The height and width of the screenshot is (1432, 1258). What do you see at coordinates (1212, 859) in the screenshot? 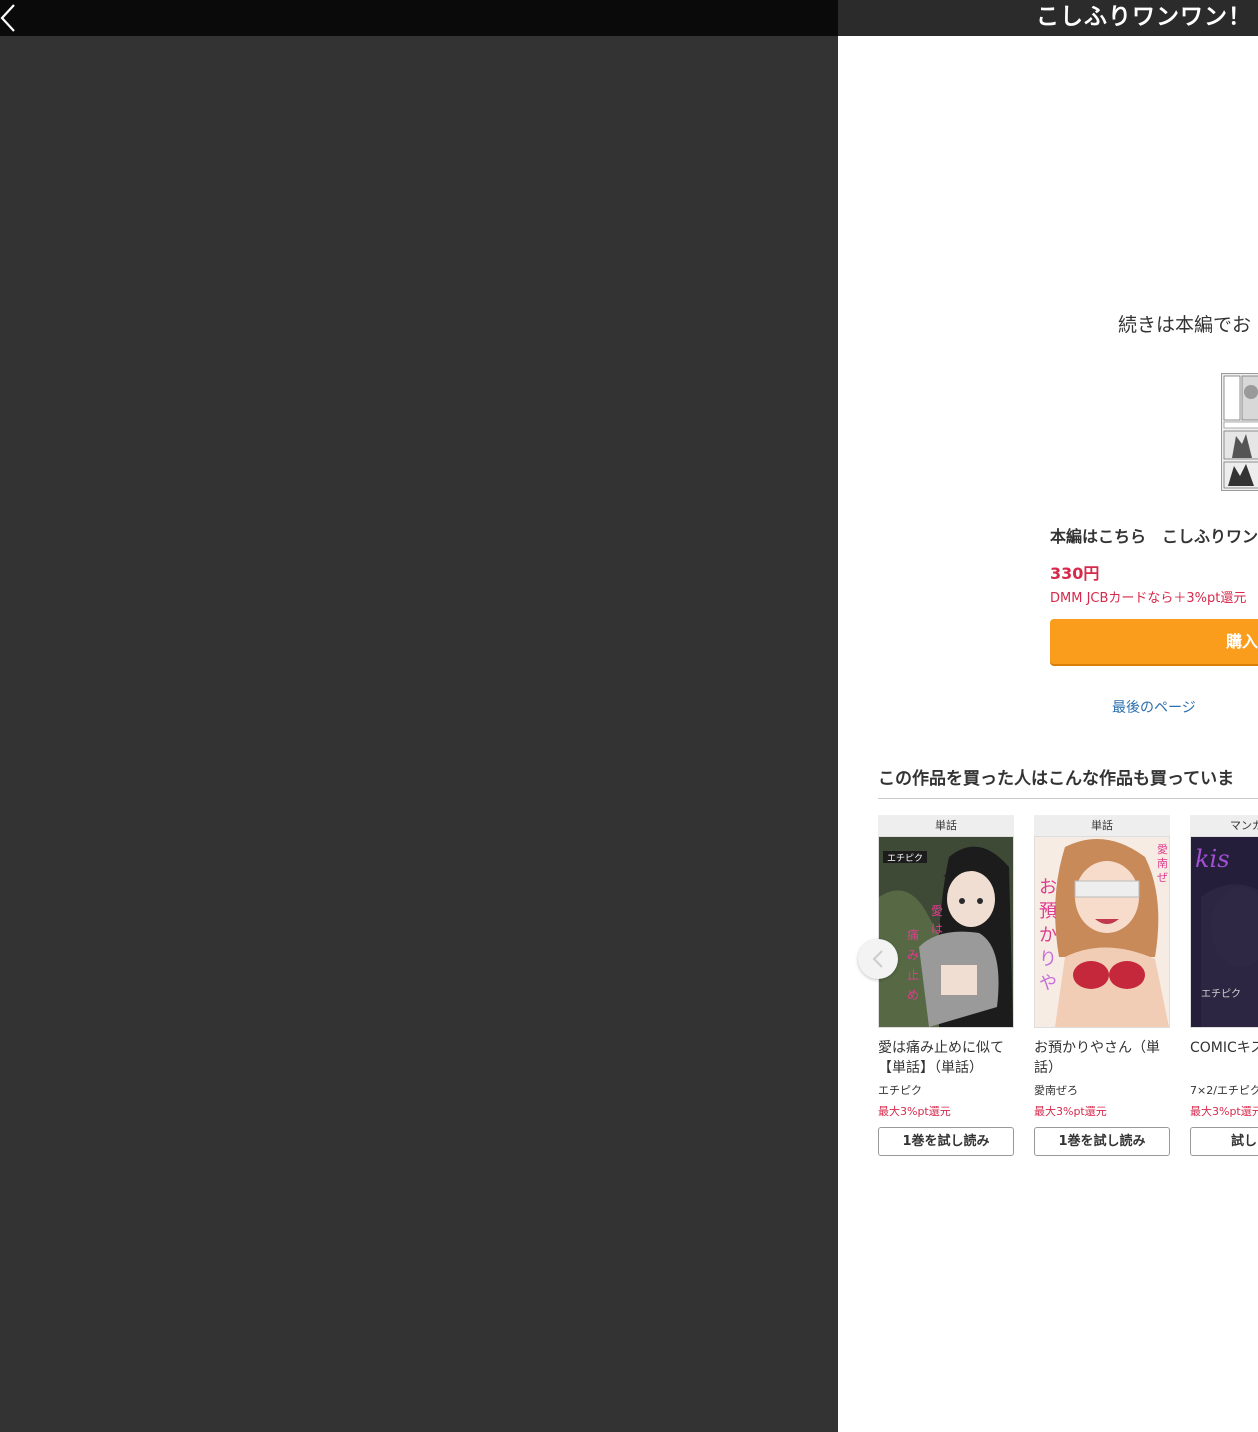
I see `svg-text: kis` at bounding box center [1212, 859].